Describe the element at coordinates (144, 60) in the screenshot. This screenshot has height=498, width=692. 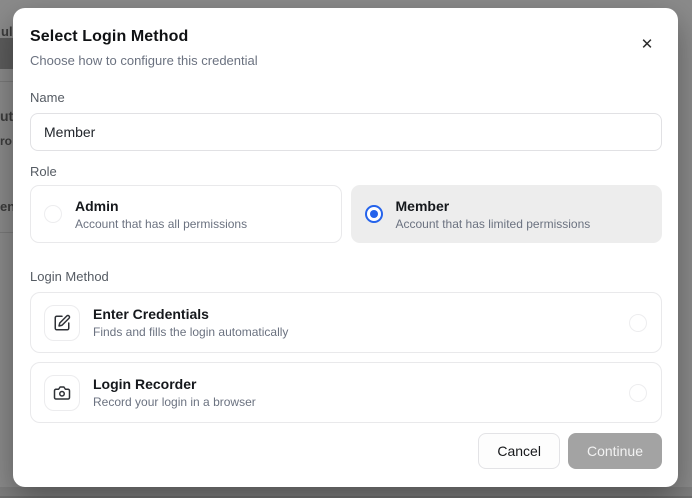
I see `dialog-subtitle: Choose how to configure this credential` at that location.